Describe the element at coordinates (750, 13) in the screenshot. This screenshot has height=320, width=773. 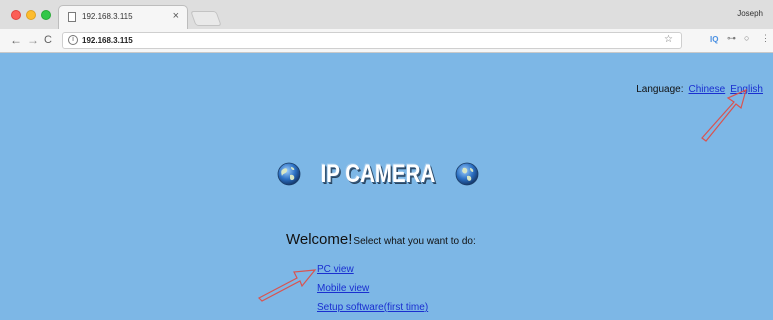
I see `profile-name: Joseph` at that location.